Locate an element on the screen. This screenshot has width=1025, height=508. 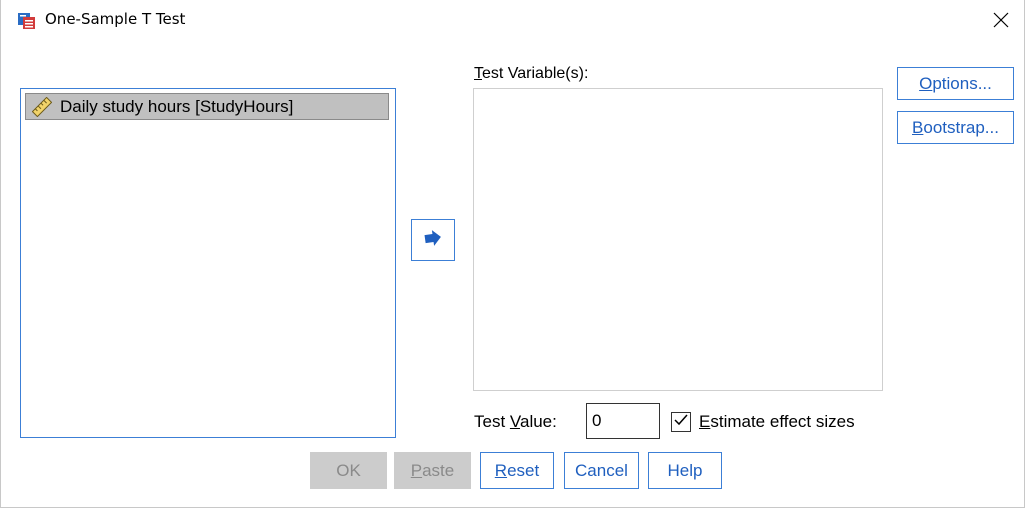
move-variable-button is located at coordinates (433, 240).